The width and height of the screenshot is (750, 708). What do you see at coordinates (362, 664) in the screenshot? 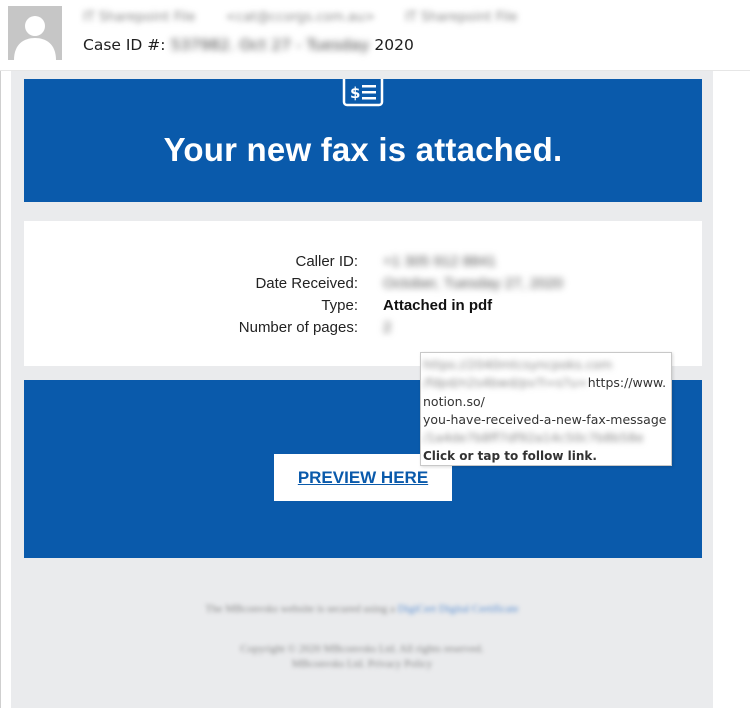
I see `footer-privacy: MBconvsks Ltd. Privacy Policy` at bounding box center [362, 664].